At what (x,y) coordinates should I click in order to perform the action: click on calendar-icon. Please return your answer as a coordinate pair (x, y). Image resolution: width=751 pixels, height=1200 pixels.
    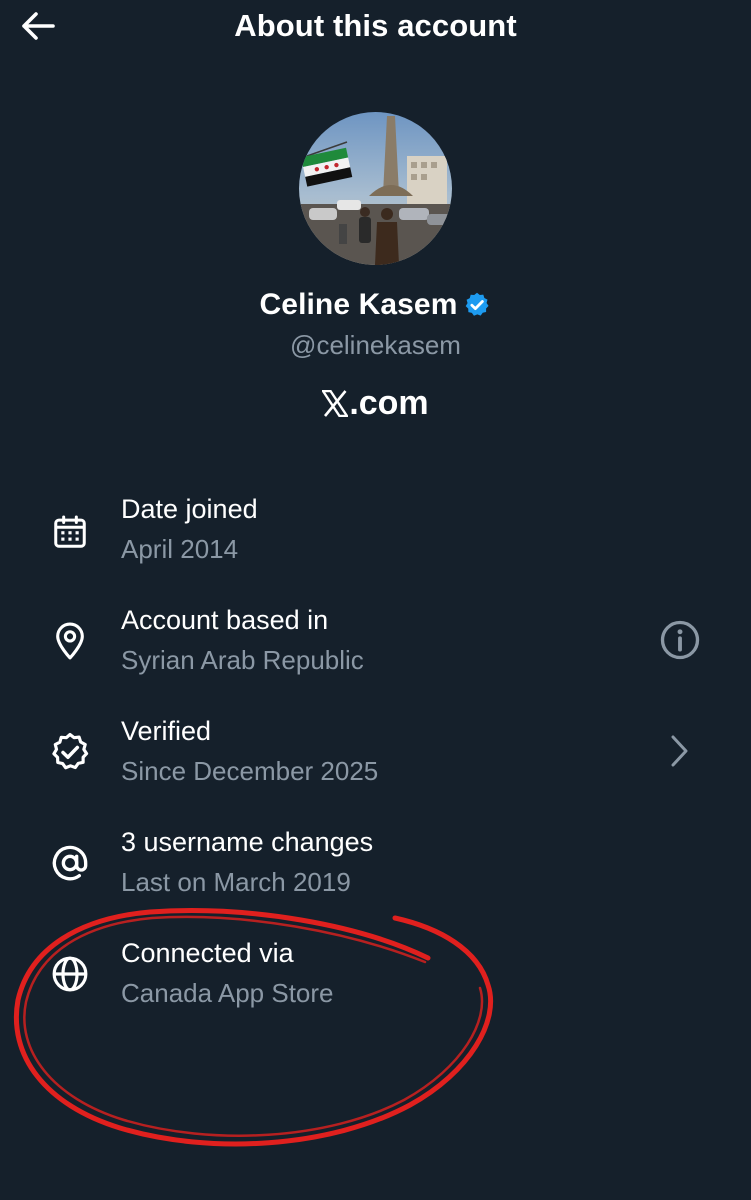
    Looking at the image, I should click on (70, 532).